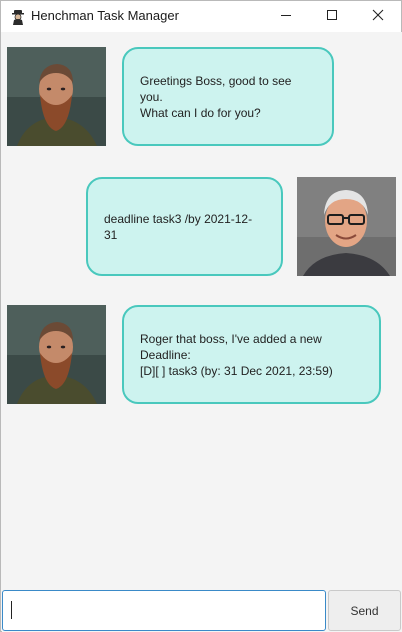 The width and height of the screenshot is (402, 632). Describe the element at coordinates (18, 17) in the screenshot. I see `henchman-icon` at that location.